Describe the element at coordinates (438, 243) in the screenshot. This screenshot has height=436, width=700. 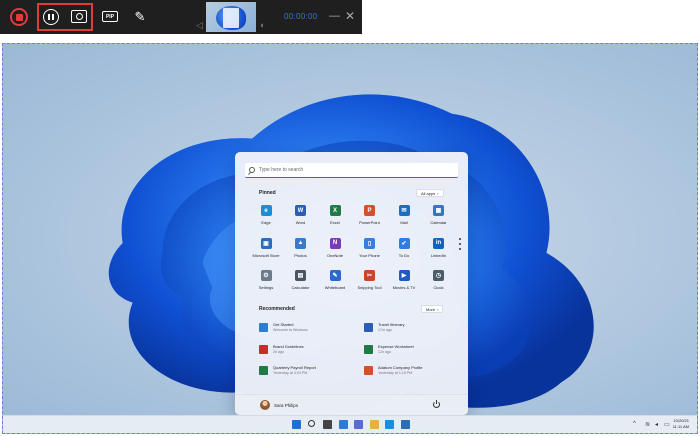
I see `linkedin-icon: in` at that location.